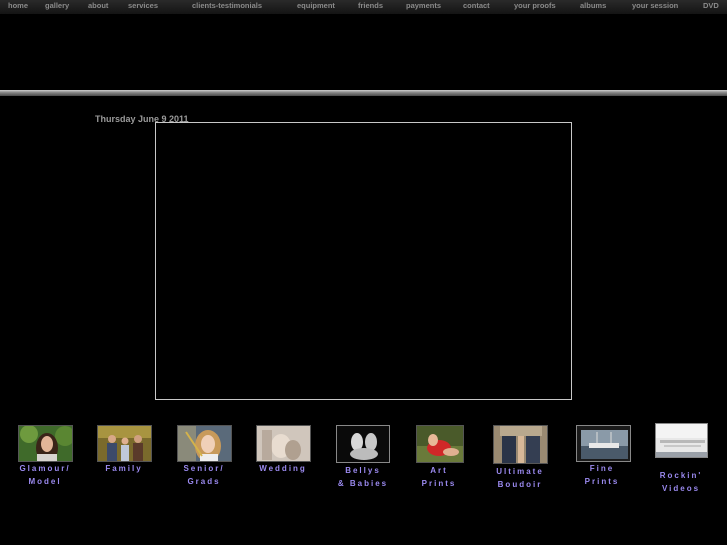  I want to click on nav-dvd: DVD, so click(711, 5).